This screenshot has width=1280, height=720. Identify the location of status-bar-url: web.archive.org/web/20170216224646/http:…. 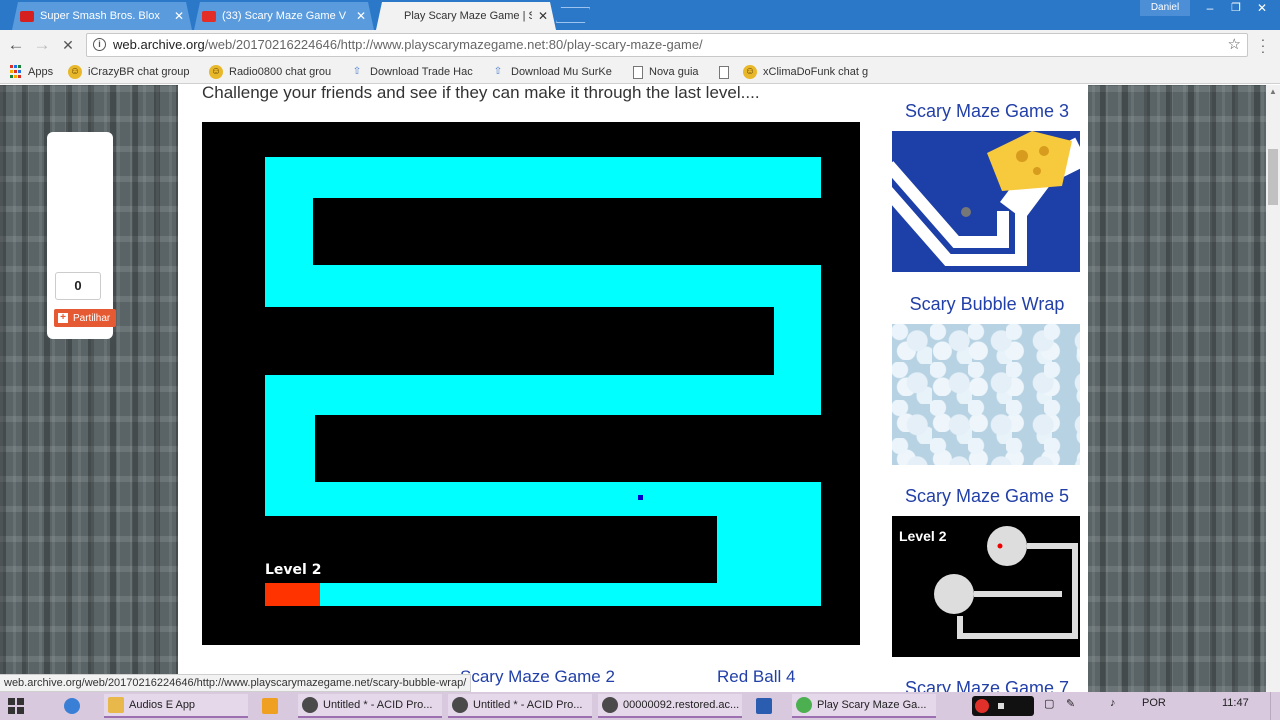
(236, 683).